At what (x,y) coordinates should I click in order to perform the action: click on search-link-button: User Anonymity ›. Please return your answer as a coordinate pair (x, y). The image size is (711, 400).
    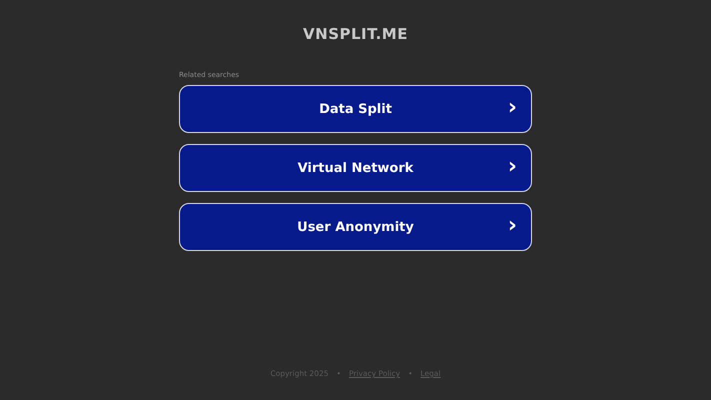
    Looking at the image, I should click on (355, 227).